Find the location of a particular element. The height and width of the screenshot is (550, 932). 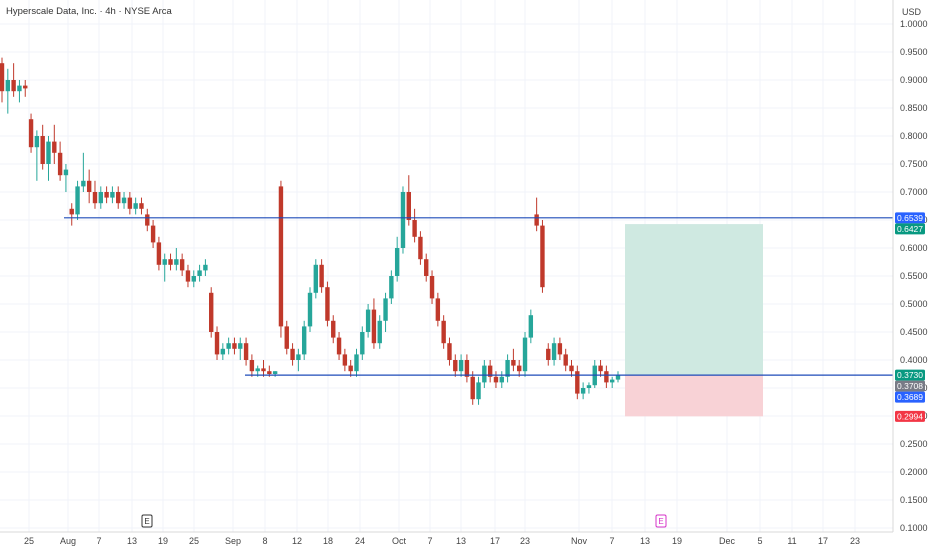

price-tick-label: 0.9500 is located at coordinates (914, 52).